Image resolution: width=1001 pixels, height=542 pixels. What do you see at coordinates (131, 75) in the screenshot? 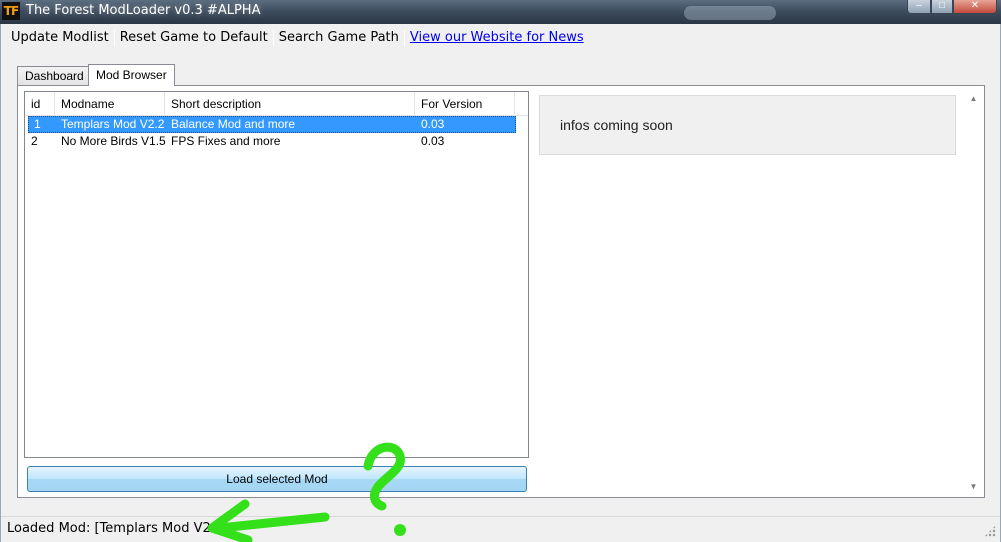
I see `tab-mod-browser: Mod Browser` at bounding box center [131, 75].